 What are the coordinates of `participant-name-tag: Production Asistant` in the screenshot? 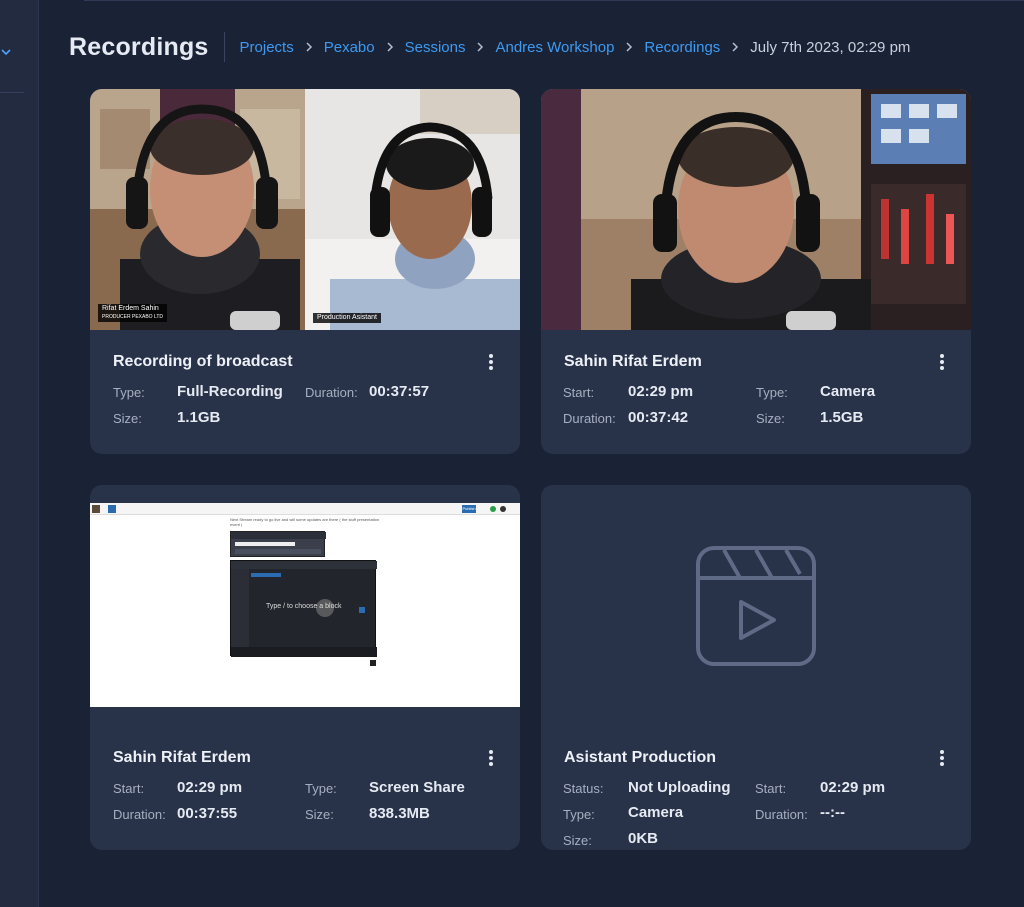 It's located at (347, 318).